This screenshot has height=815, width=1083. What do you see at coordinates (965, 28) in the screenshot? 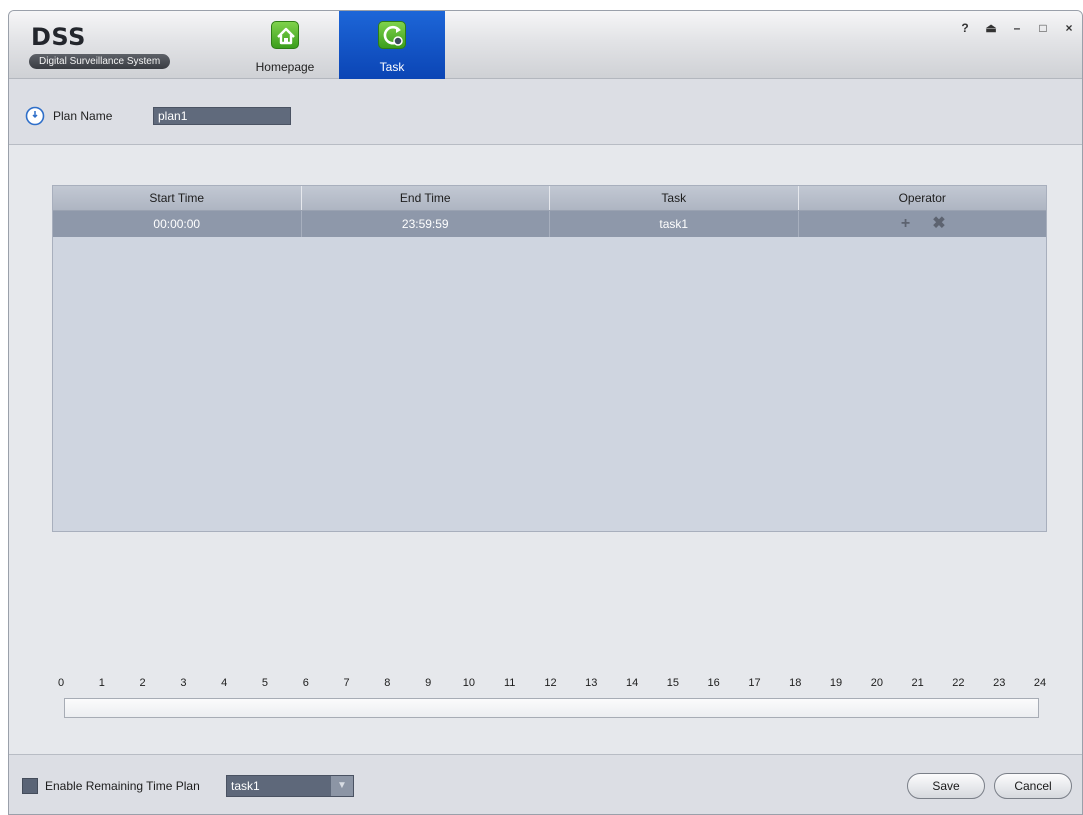
I see `help-icon: ?` at bounding box center [965, 28].